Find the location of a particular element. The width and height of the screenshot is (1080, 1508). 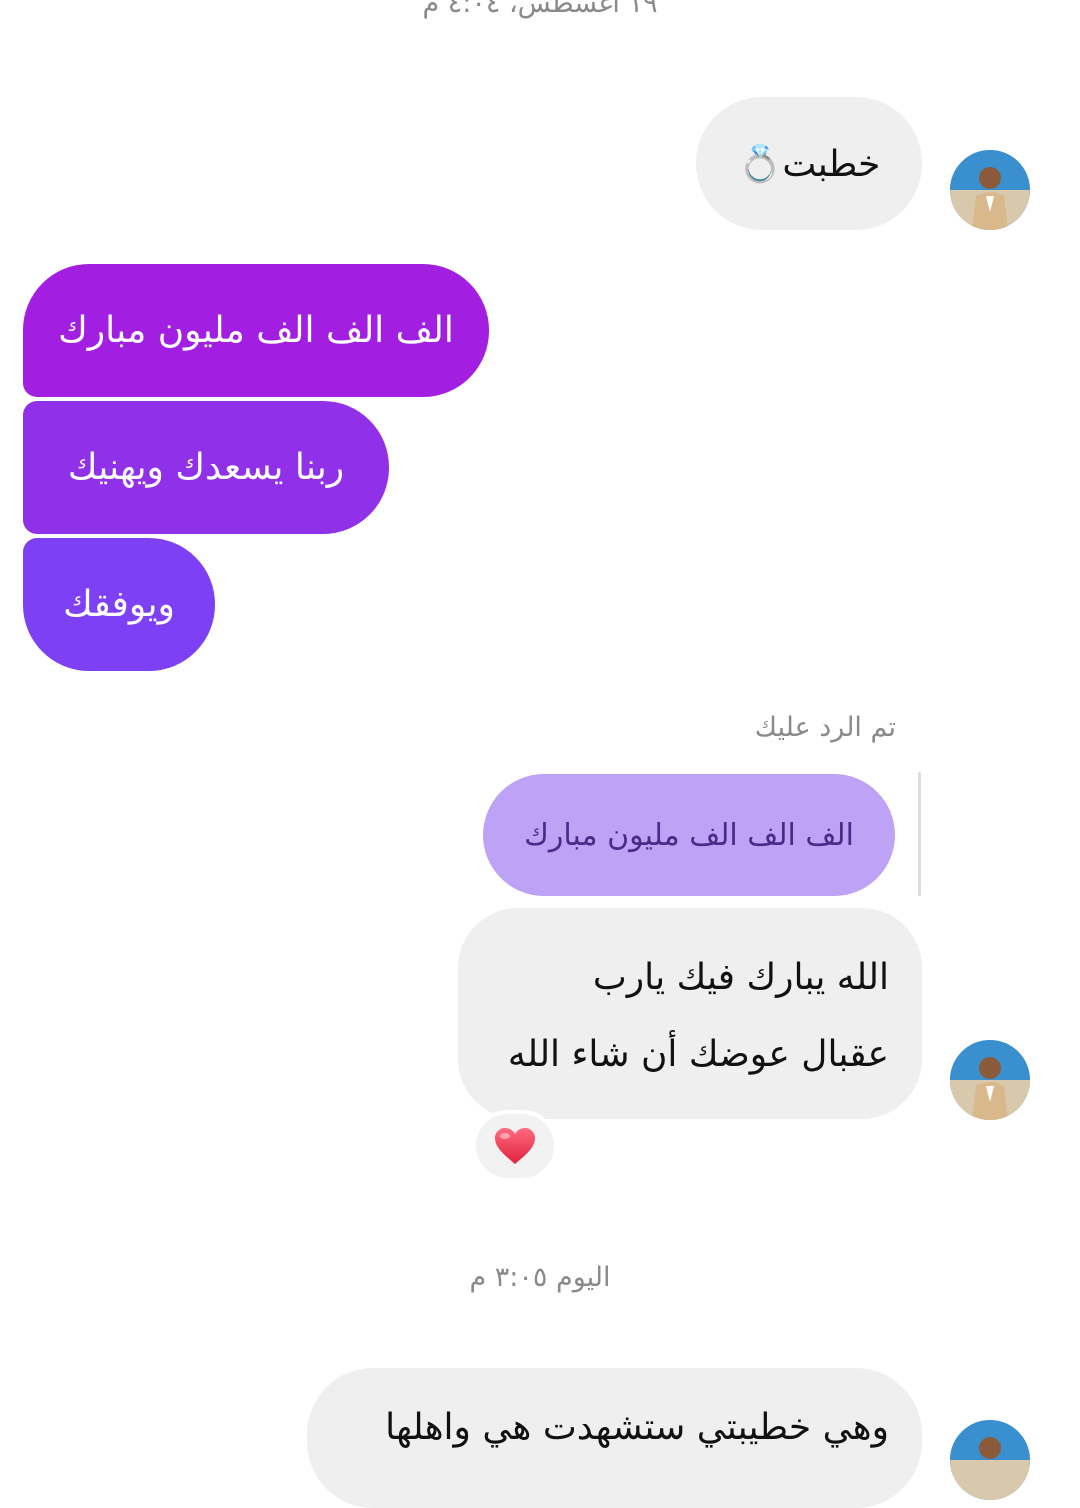

outgoing-message-bubble: الف الف الف مليون مبارك is located at coordinates (256, 330).